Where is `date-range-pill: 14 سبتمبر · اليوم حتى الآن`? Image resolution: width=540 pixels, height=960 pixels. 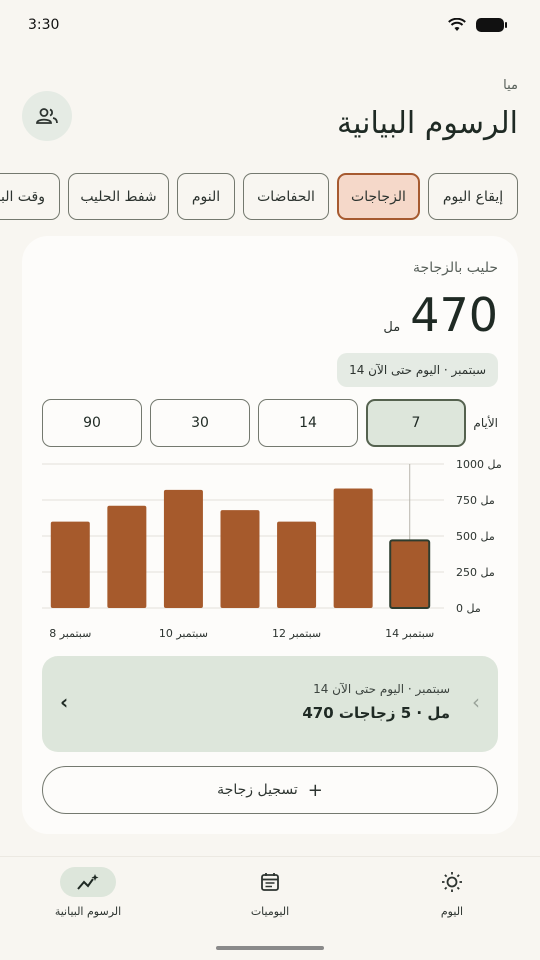
date-range-pill: 14 سبتمبر · اليوم حتى الآن is located at coordinates (417, 370).